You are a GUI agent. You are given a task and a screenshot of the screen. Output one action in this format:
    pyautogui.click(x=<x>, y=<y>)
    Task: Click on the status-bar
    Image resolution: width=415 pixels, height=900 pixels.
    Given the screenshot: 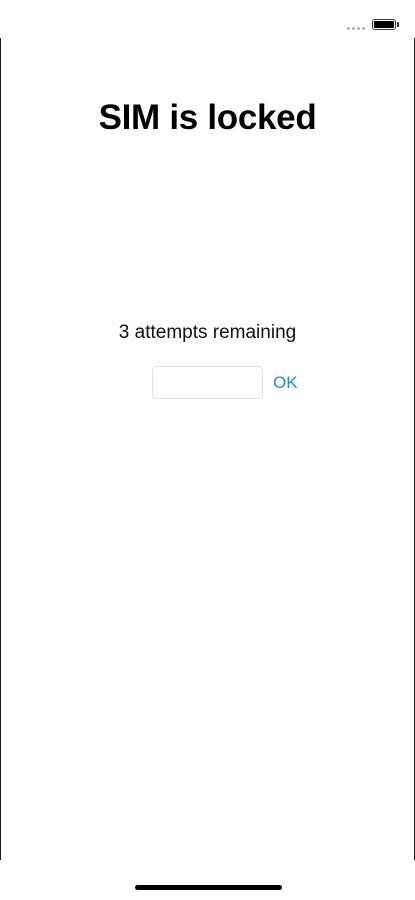 What is the action you would take?
    pyautogui.click(x=207, y=19)
    